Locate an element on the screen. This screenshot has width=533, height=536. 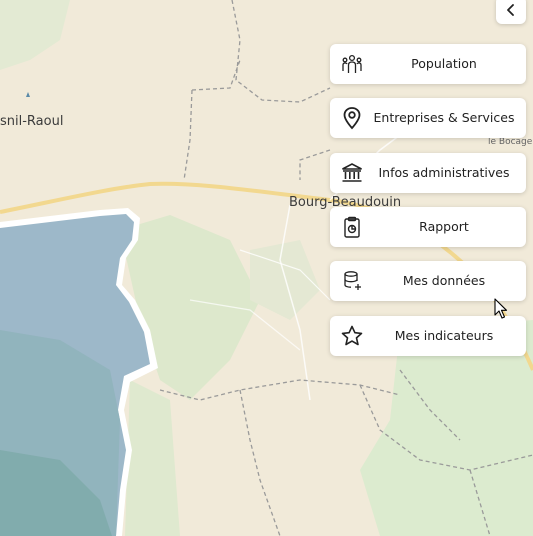
infos-administratives-button: Infos administratives is located at coordinates (428, 173).